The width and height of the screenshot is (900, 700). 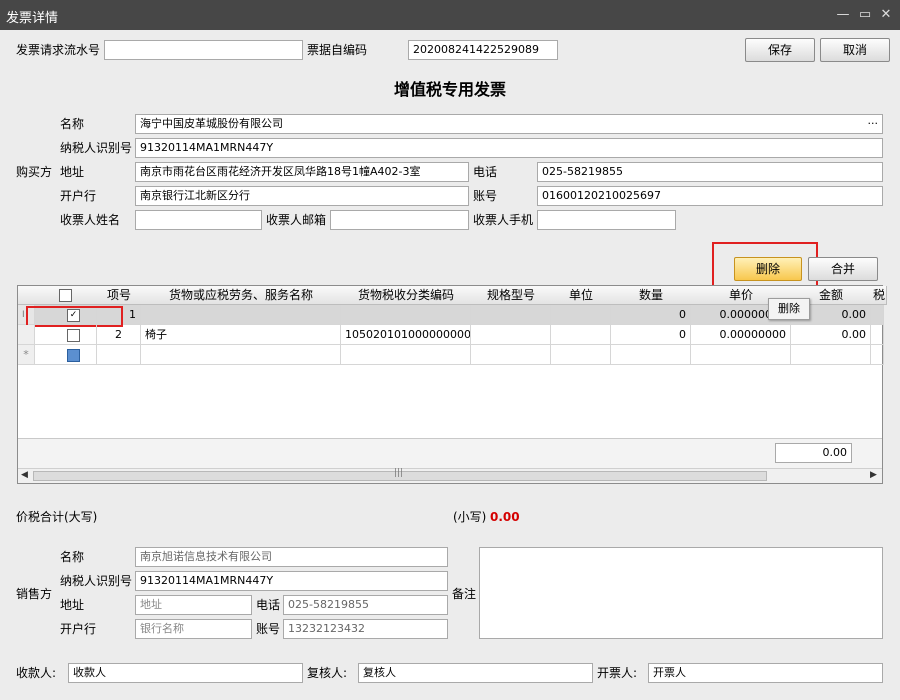 What do you see at coordinates (302, 196) in the screenshot?
I see `buyer-bank-input: 南京银行江北新区分行` at bounding box center [302, 196].